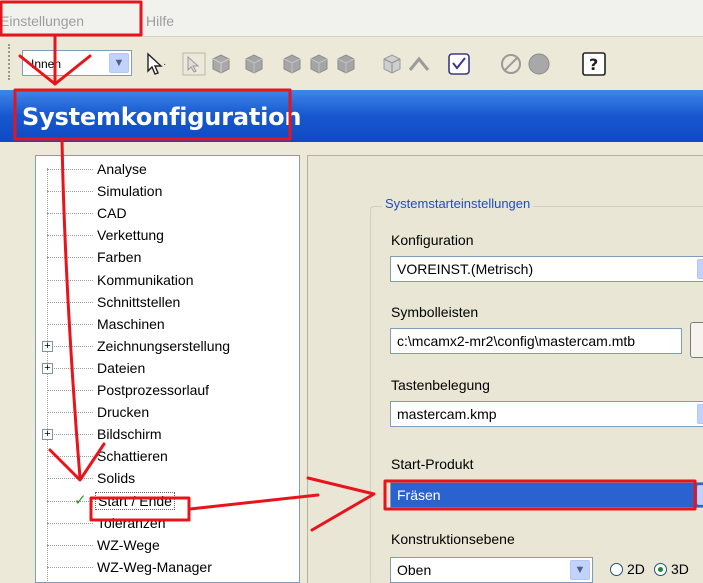  I want to click on tree-item-label: Schattieren, so click(132, 456).